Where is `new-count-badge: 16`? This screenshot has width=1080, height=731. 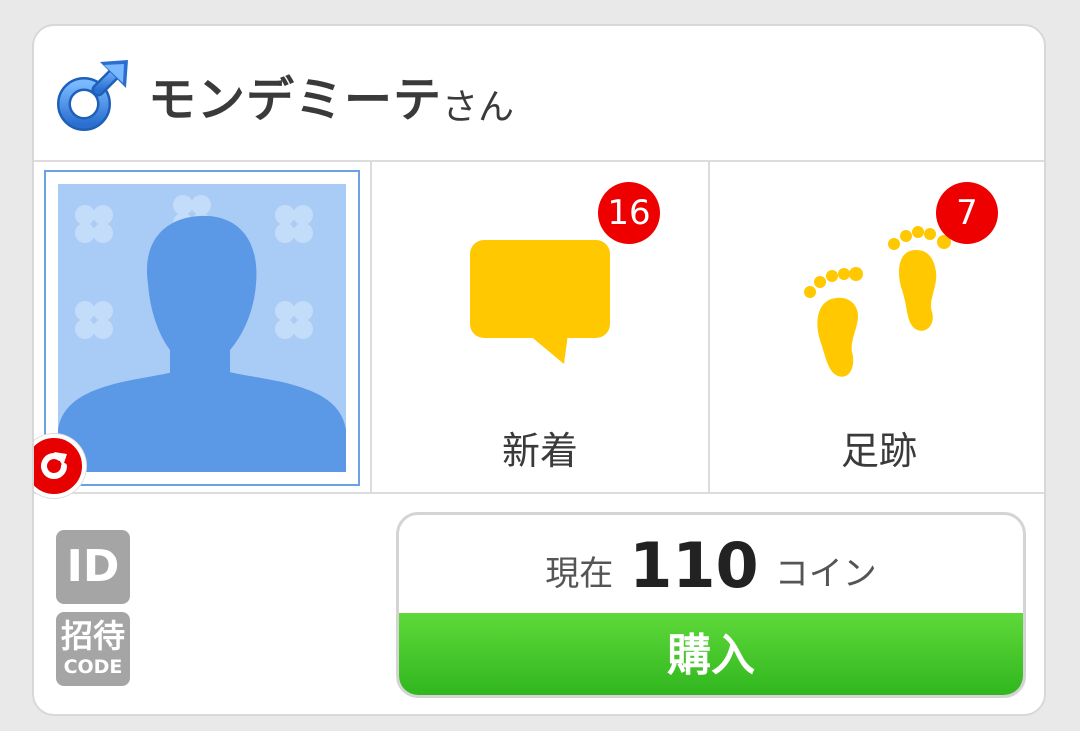 new-count-badge: 16 is located at coordinates (629, 213).